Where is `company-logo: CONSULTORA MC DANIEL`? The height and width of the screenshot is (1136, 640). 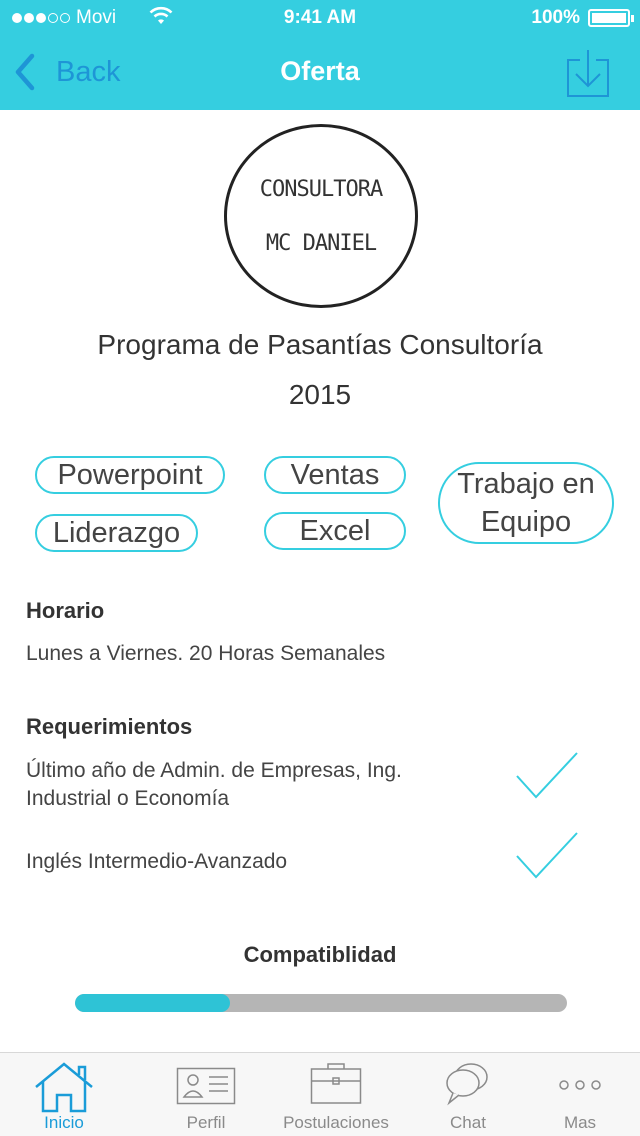
company-logo: CONSULTORA MC DANIEL is located at coordinates (321, 216).